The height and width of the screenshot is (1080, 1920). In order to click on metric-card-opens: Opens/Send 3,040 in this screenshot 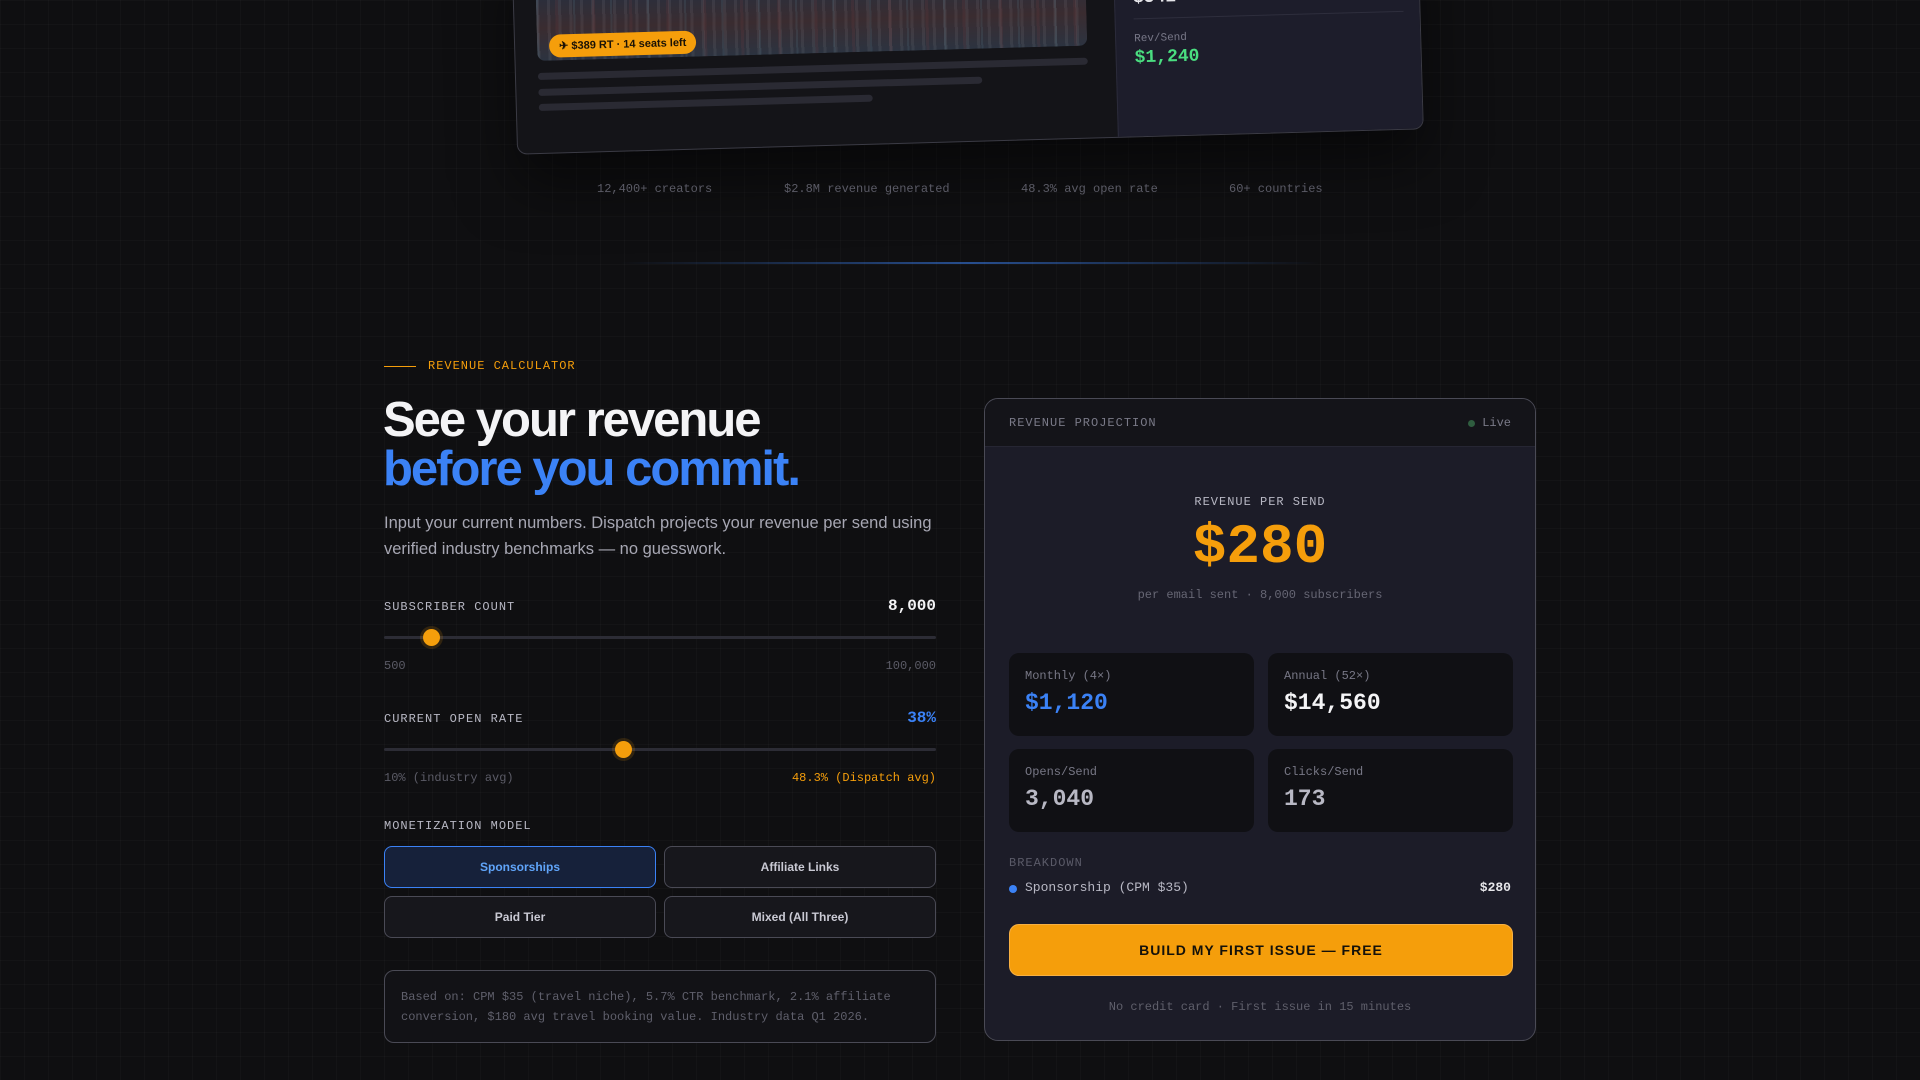, I will do `click(1131, 790)`.